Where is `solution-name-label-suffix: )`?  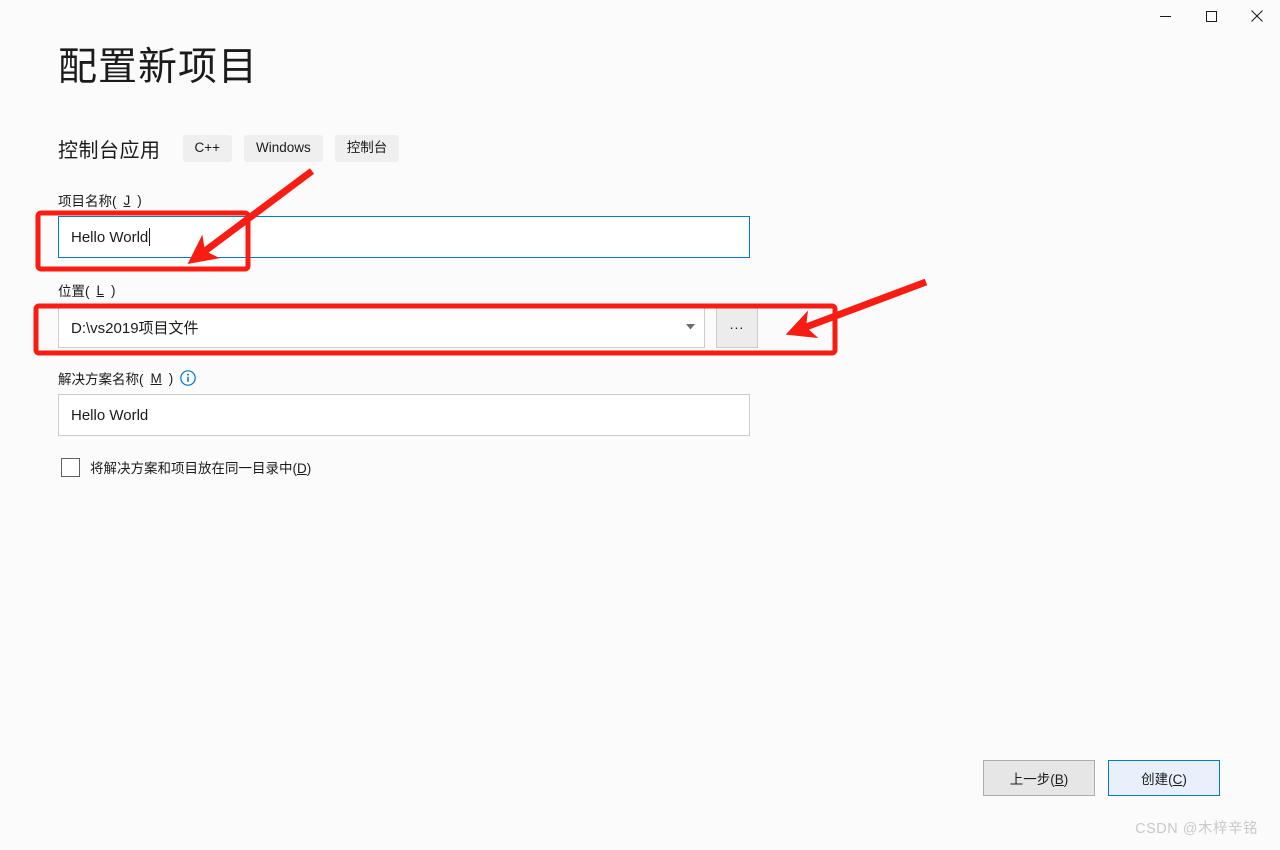 solution-name-label-suffix: ) is located at coordinates (171, 378).